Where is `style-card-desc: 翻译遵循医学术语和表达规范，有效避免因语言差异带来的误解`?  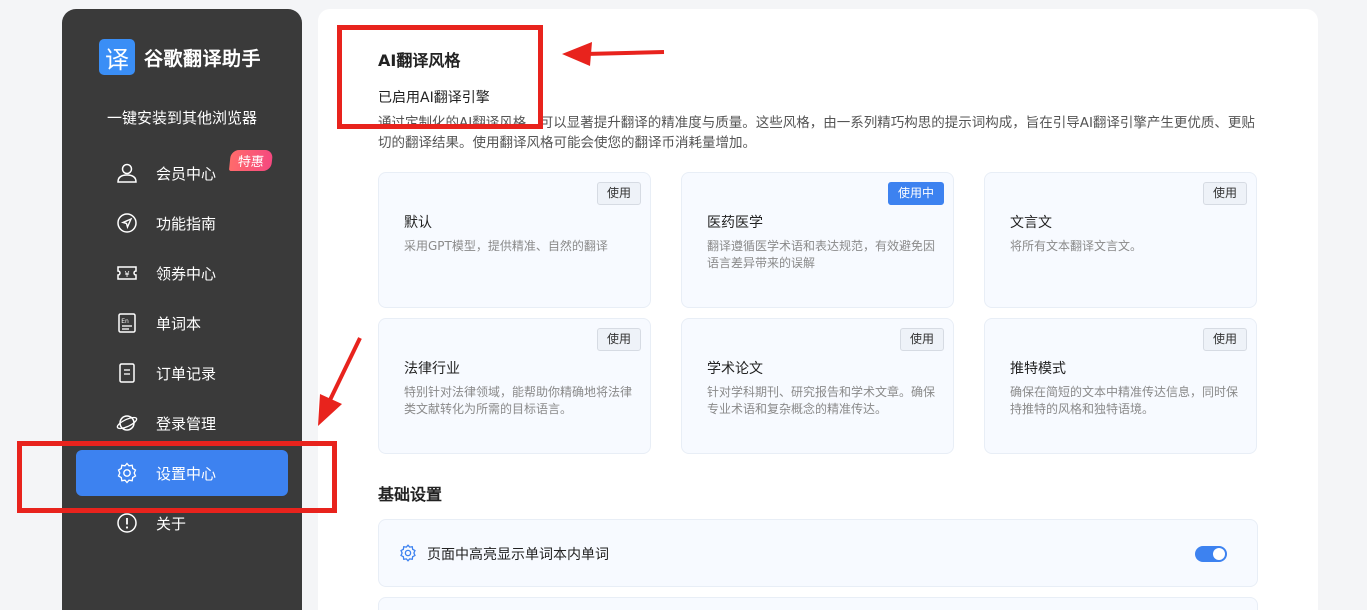 style-card-desc: 翻译遵循医学术语和表达规范，有效避免因语言差异带来的误解 is located at coordinates (821, 254).